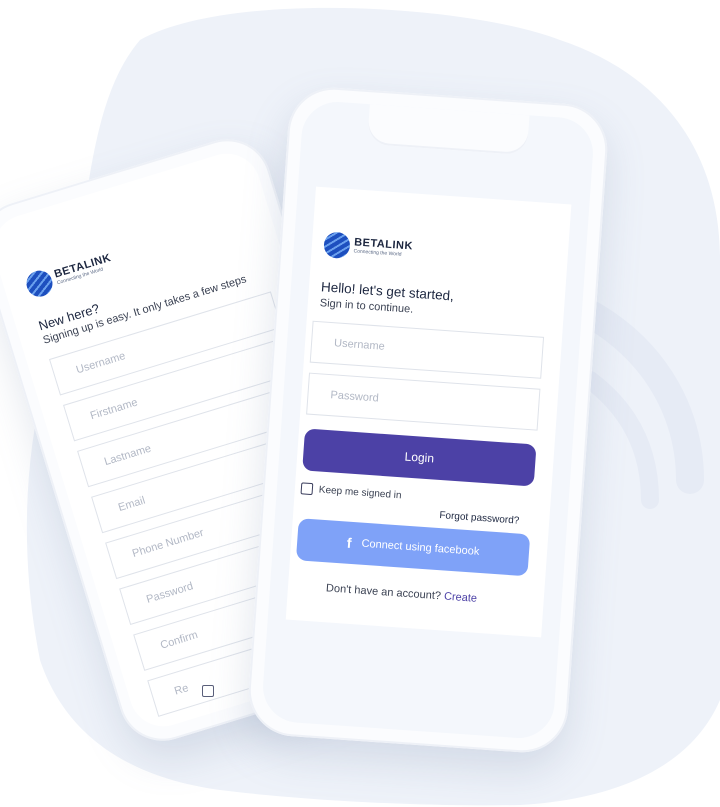  What do you see at coordinates (420, 547) in the screenshot?
I see `facebook-button-label: Connect using facebook` at bounding box center [420, 547].